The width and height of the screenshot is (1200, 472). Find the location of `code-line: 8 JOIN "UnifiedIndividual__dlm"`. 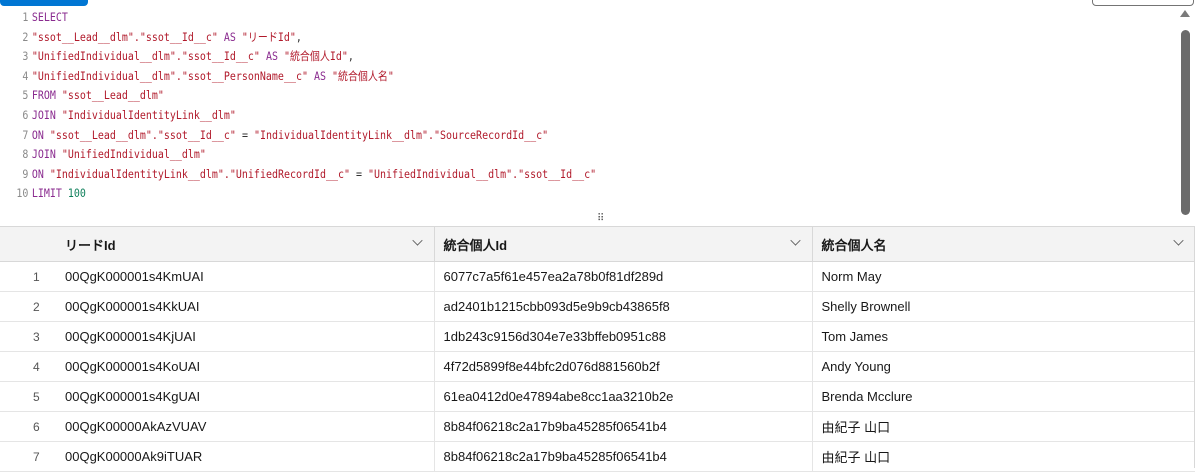

code-line: 8 JOIN "UnifiedIndividual__dlm" is located at coordinates (507, 154).